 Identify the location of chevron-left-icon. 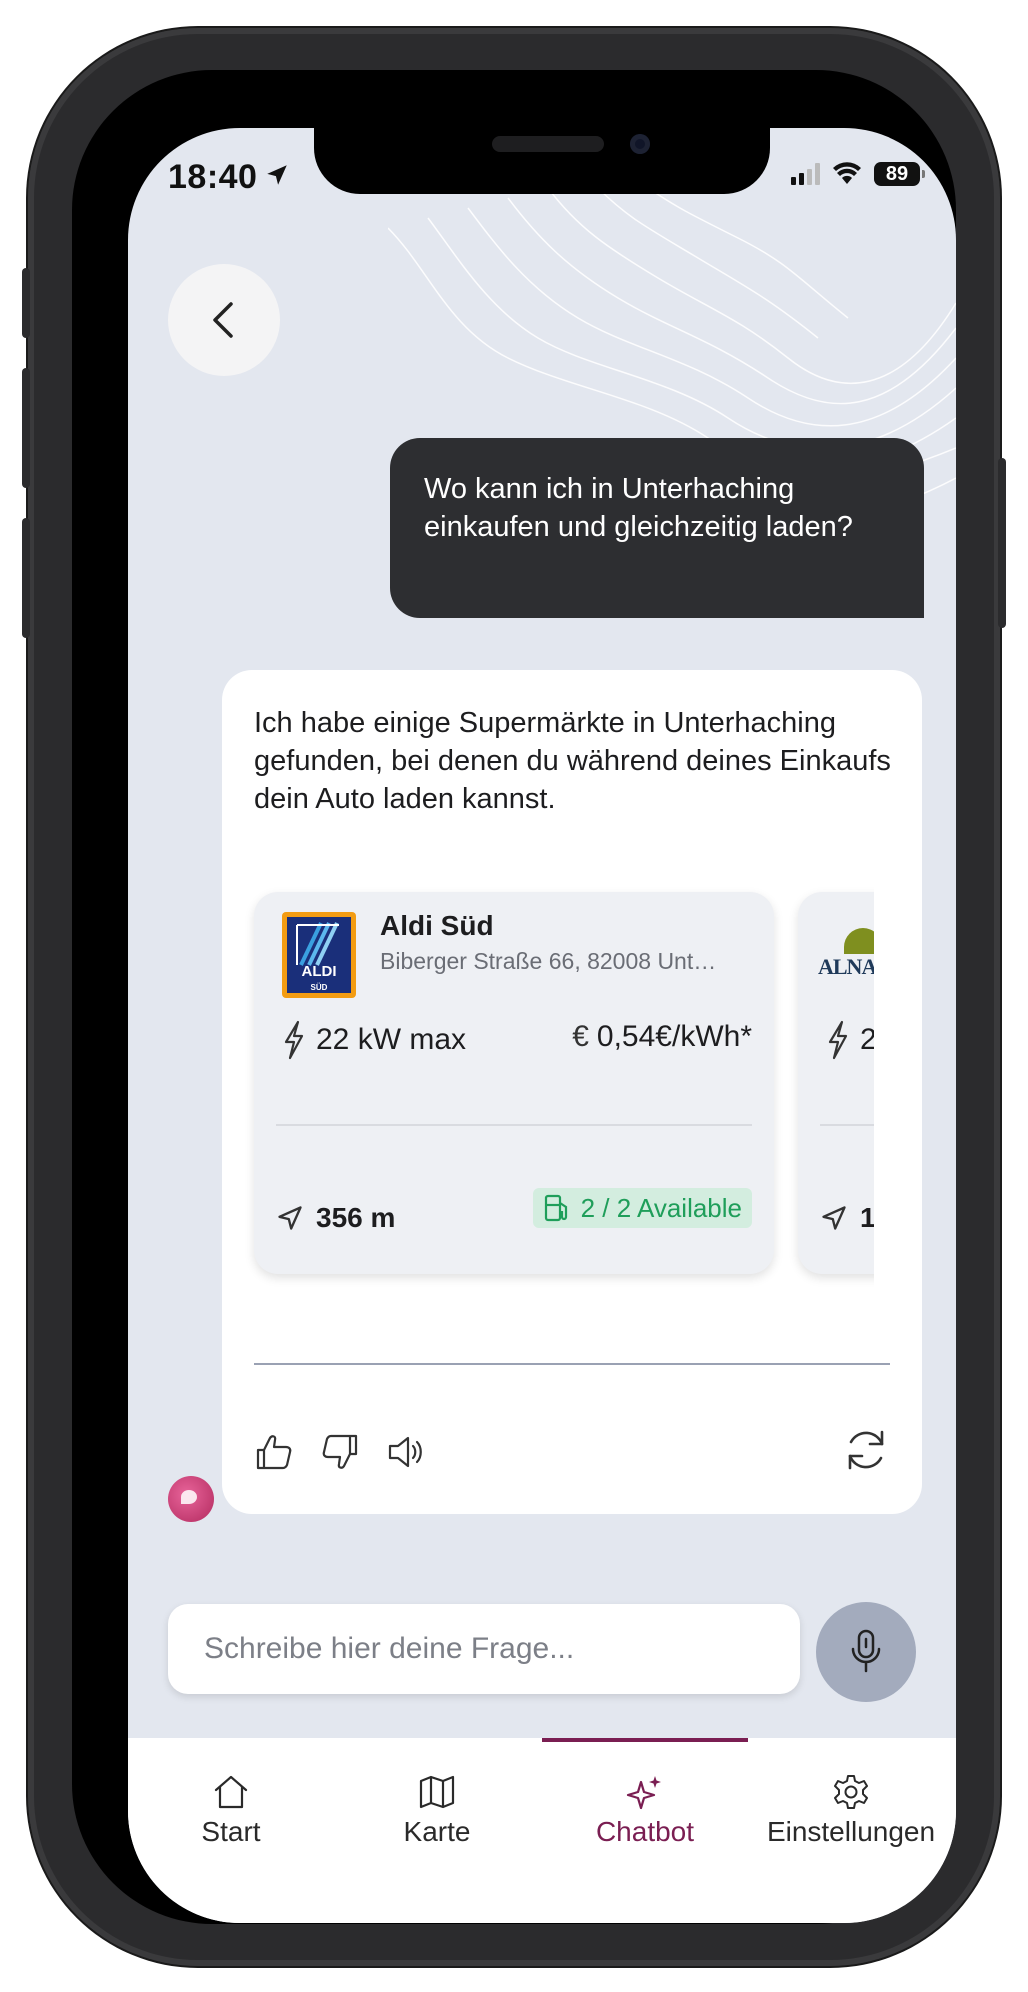
(223, 320).